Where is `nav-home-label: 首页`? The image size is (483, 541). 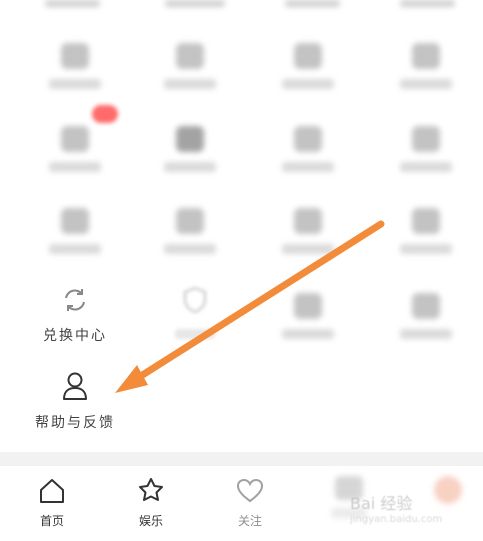 nav-home-label: 首页 is located at coordinates (51, 521).